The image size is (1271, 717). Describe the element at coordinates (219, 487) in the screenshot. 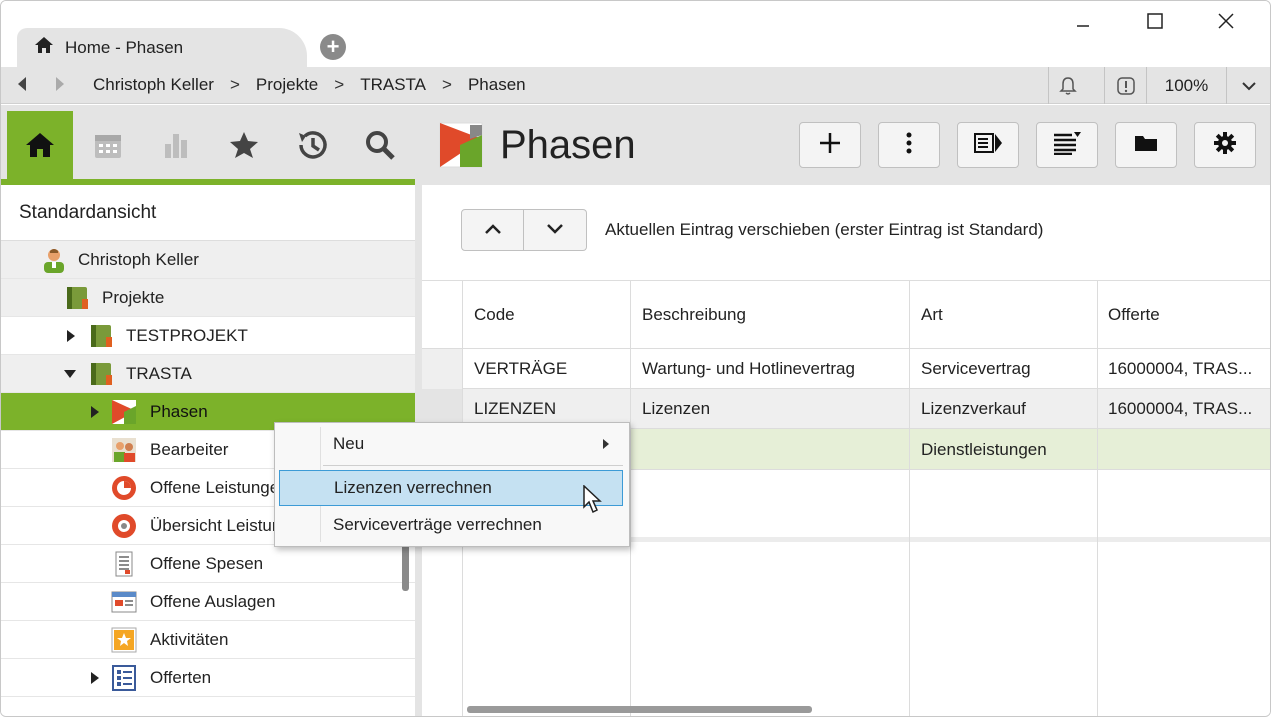

I see `tree-item-label: Offene Leistungen` at that location.